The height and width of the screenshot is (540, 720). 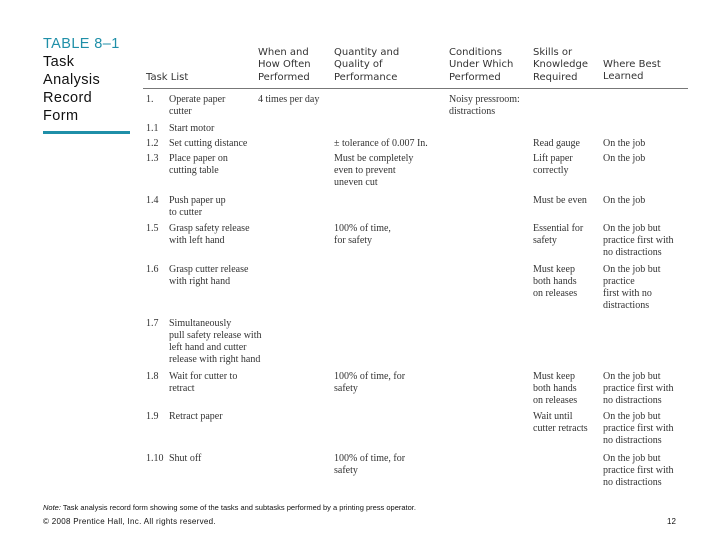 What do you see at coordinates (556, 144) in the screenshot?
I see `cell-skills: Read gauge` at bounding box center [556, 144].